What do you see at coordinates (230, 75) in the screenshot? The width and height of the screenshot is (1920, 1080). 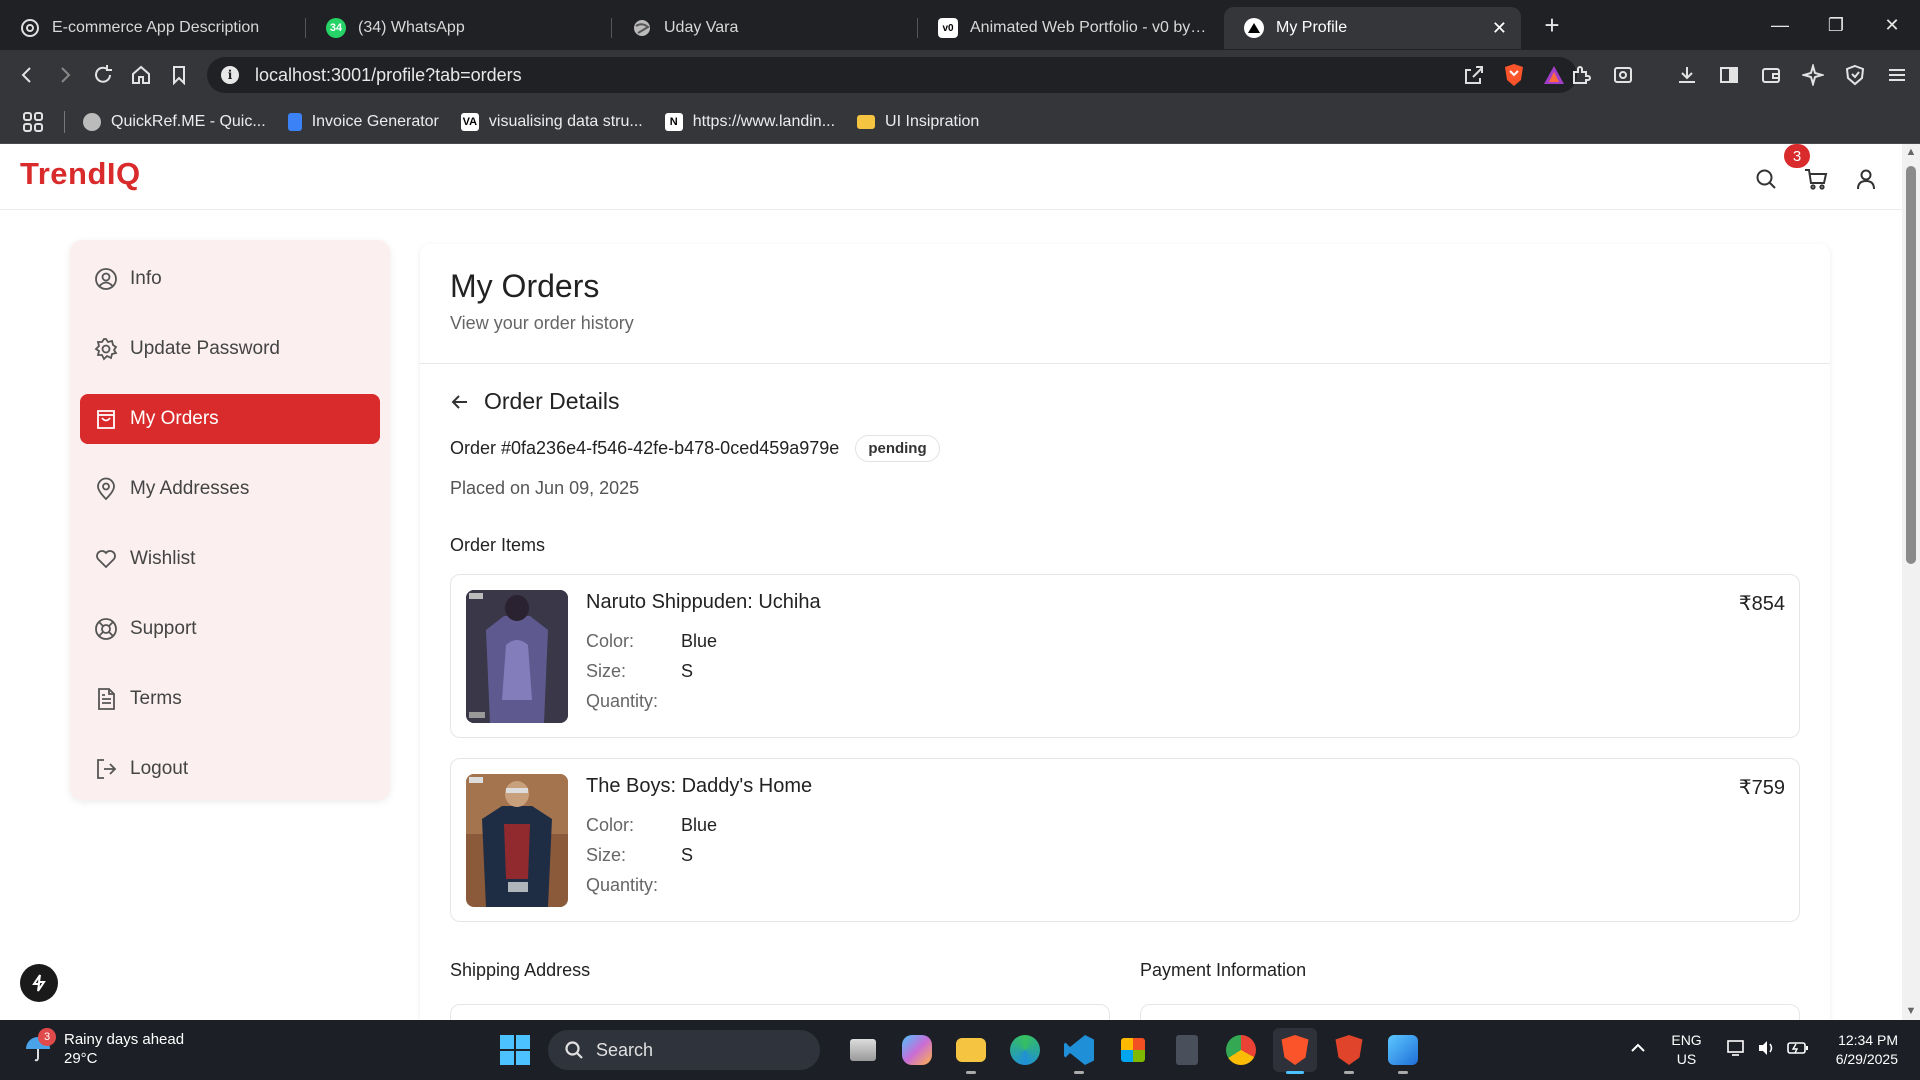 I see `info-icon: i` at bounding box center [230, 75].